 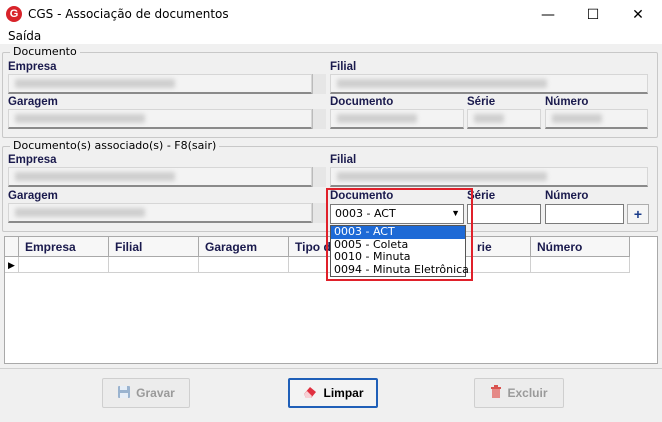 I want to click on grid-header-empresa: Empresa, so click(x=64, y=247).